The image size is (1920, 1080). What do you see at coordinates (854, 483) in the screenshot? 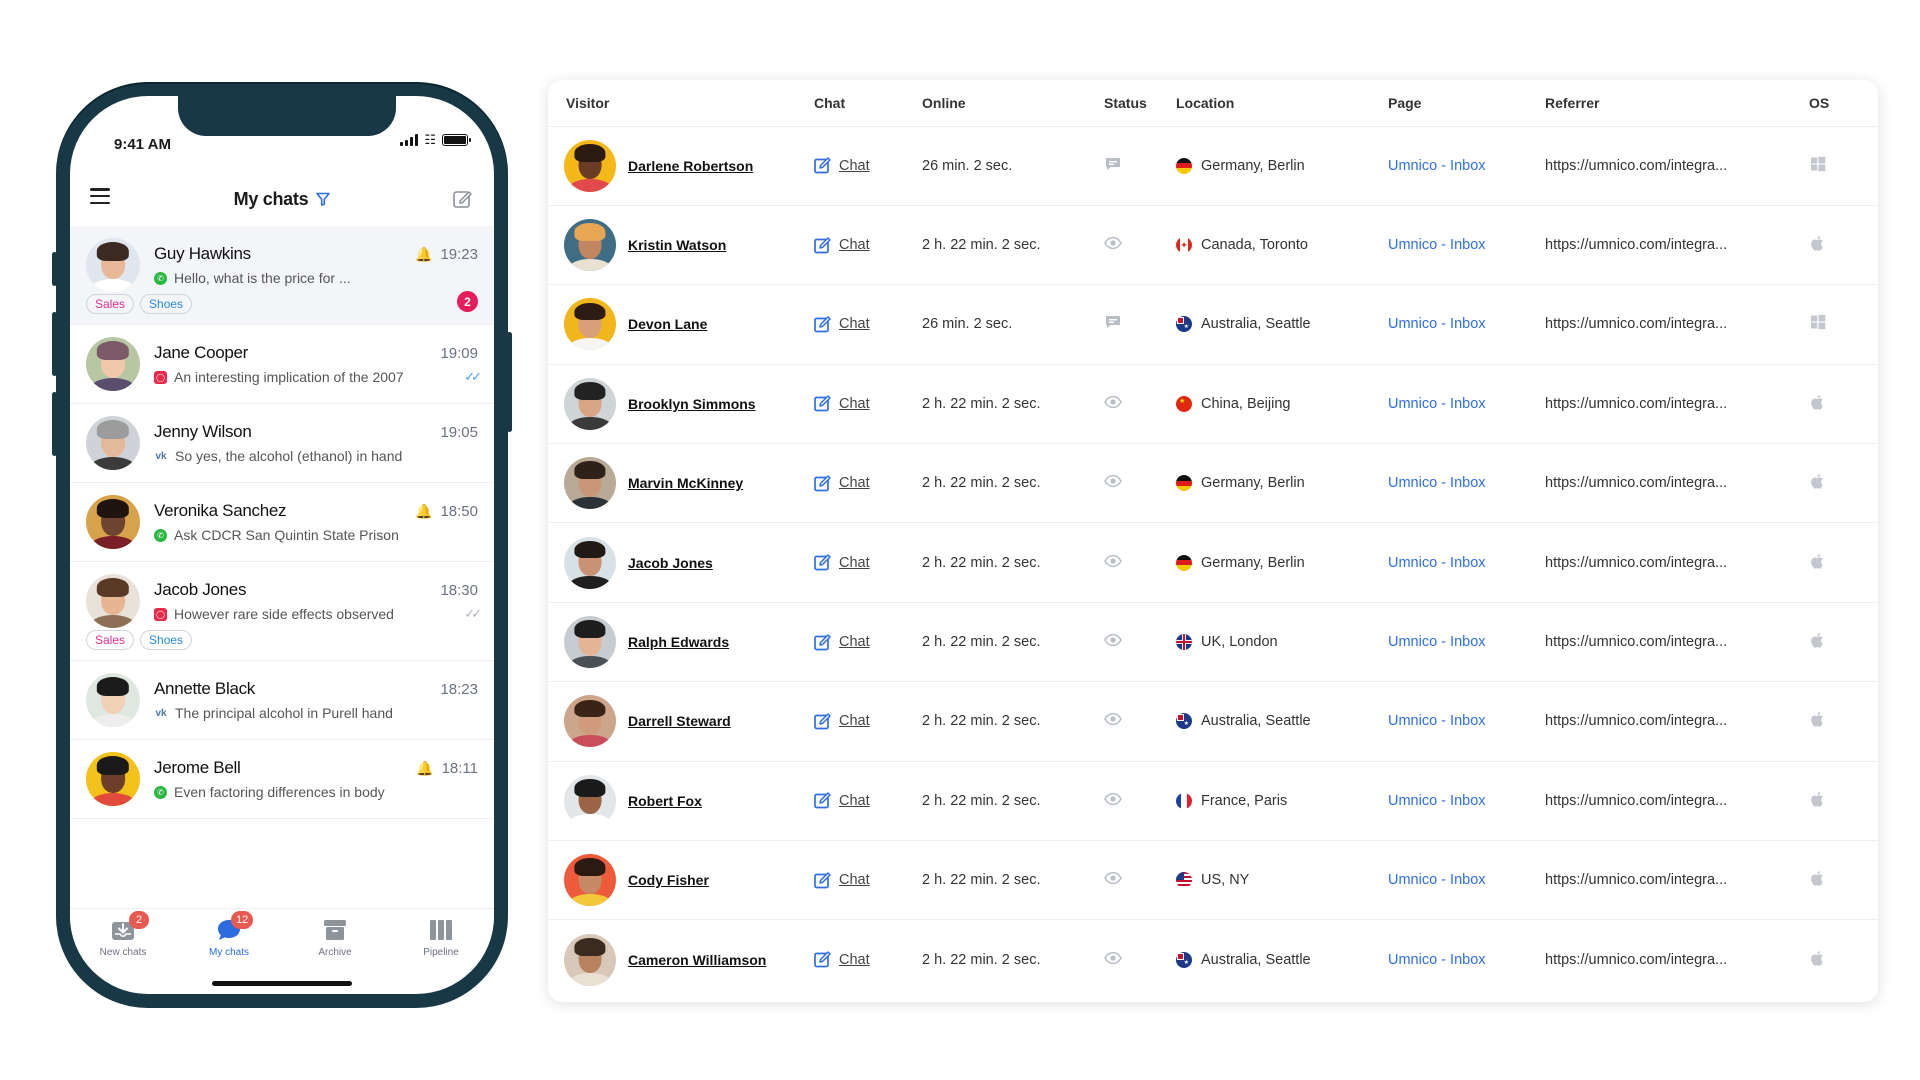
I see `chat-link-label: Chat` at bounding box center [854, 483].